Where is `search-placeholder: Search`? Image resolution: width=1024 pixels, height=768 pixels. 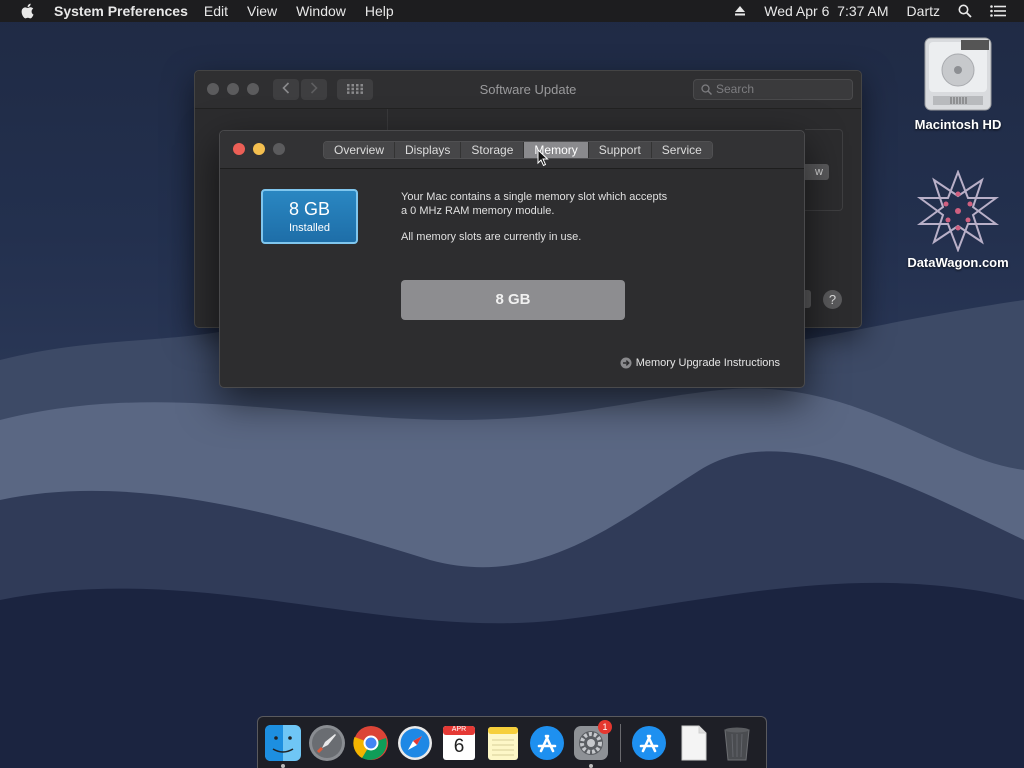 search-placeholder: Search is located at coordinates (735, 89).